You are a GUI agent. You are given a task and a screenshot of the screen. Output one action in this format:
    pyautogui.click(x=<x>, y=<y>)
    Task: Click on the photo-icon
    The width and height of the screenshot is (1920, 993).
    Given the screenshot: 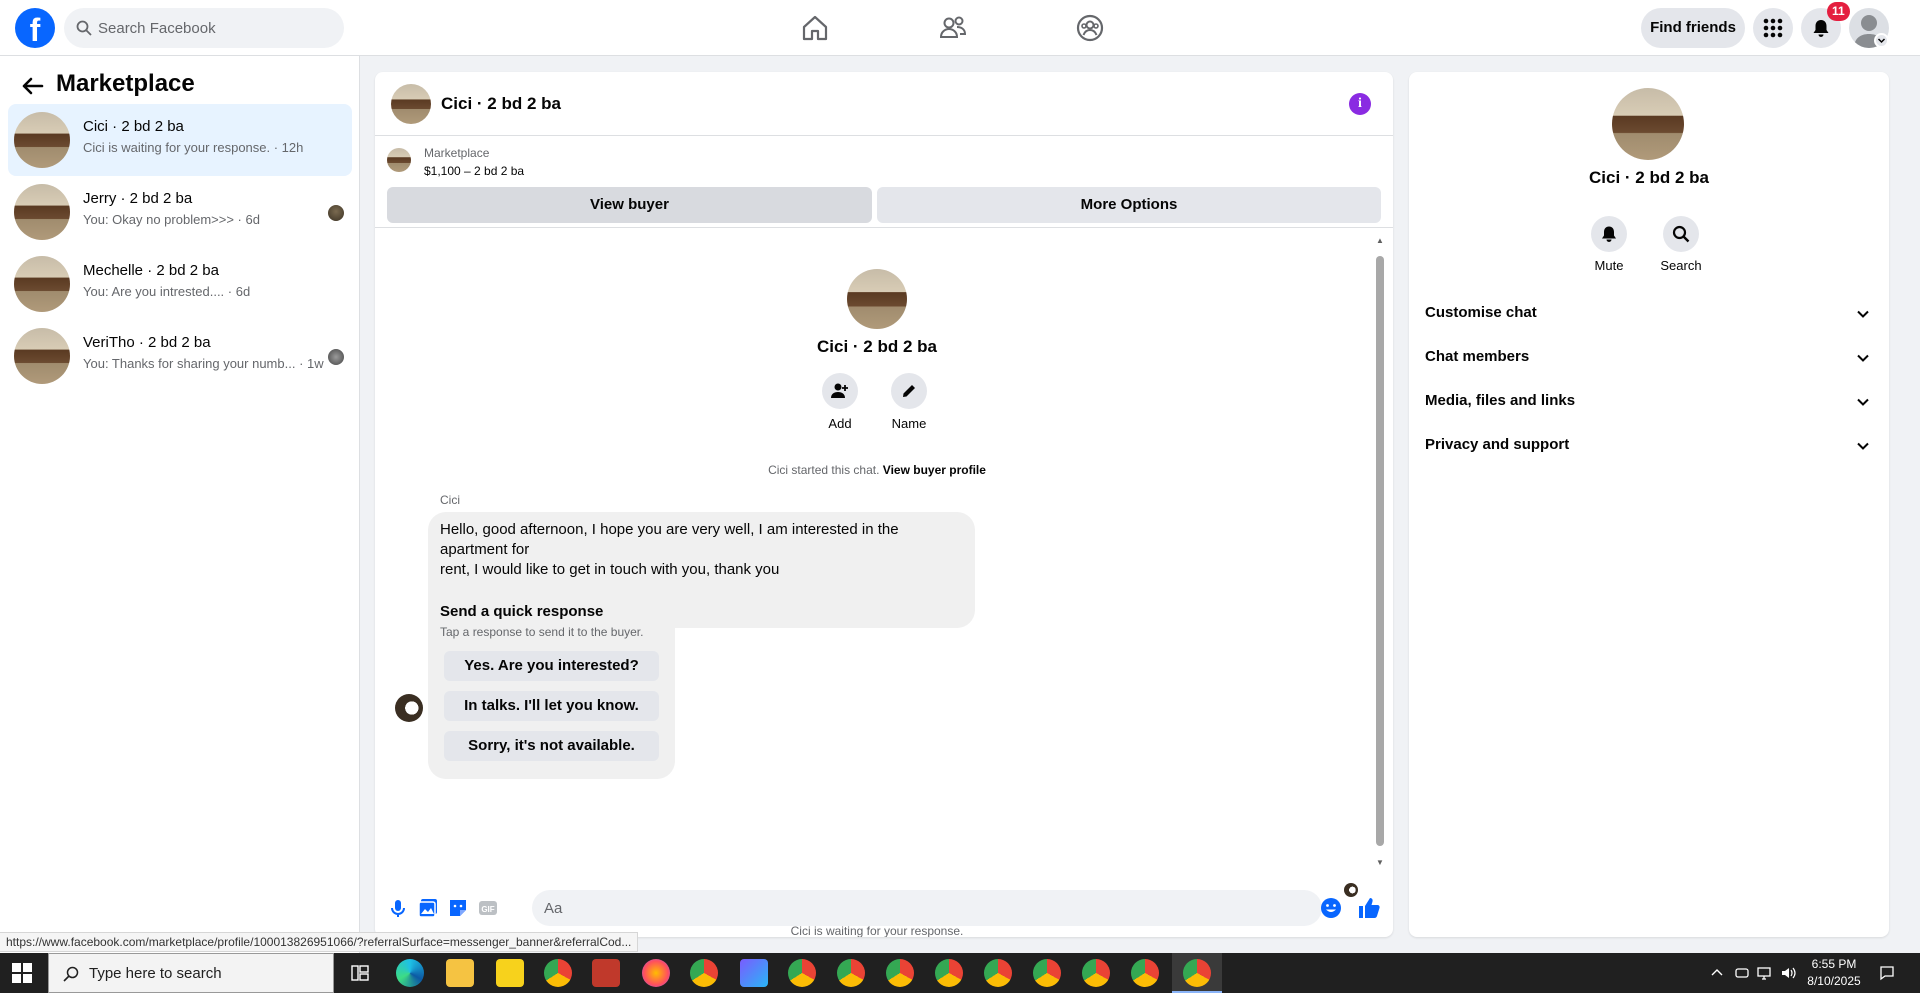 What is the action you would take?
    pyautogui.click(x=428, y=908)
    